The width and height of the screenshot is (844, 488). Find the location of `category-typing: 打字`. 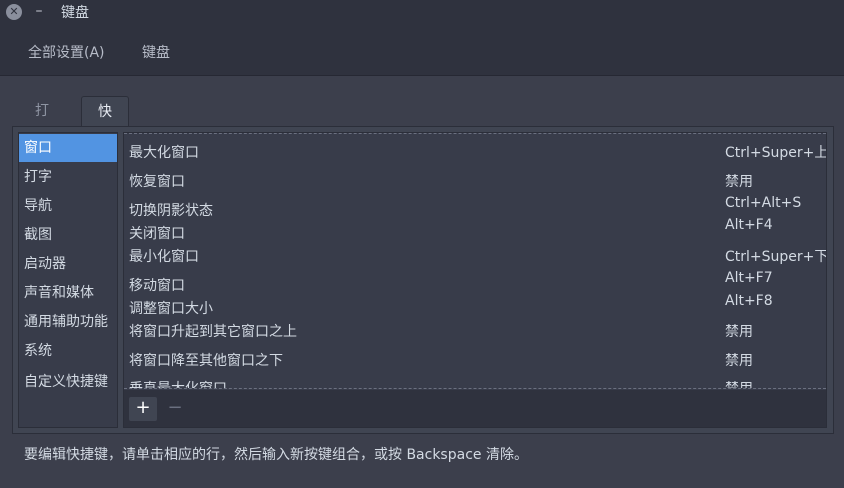

category-typing: 打字 is located at coordinates (68, 177).